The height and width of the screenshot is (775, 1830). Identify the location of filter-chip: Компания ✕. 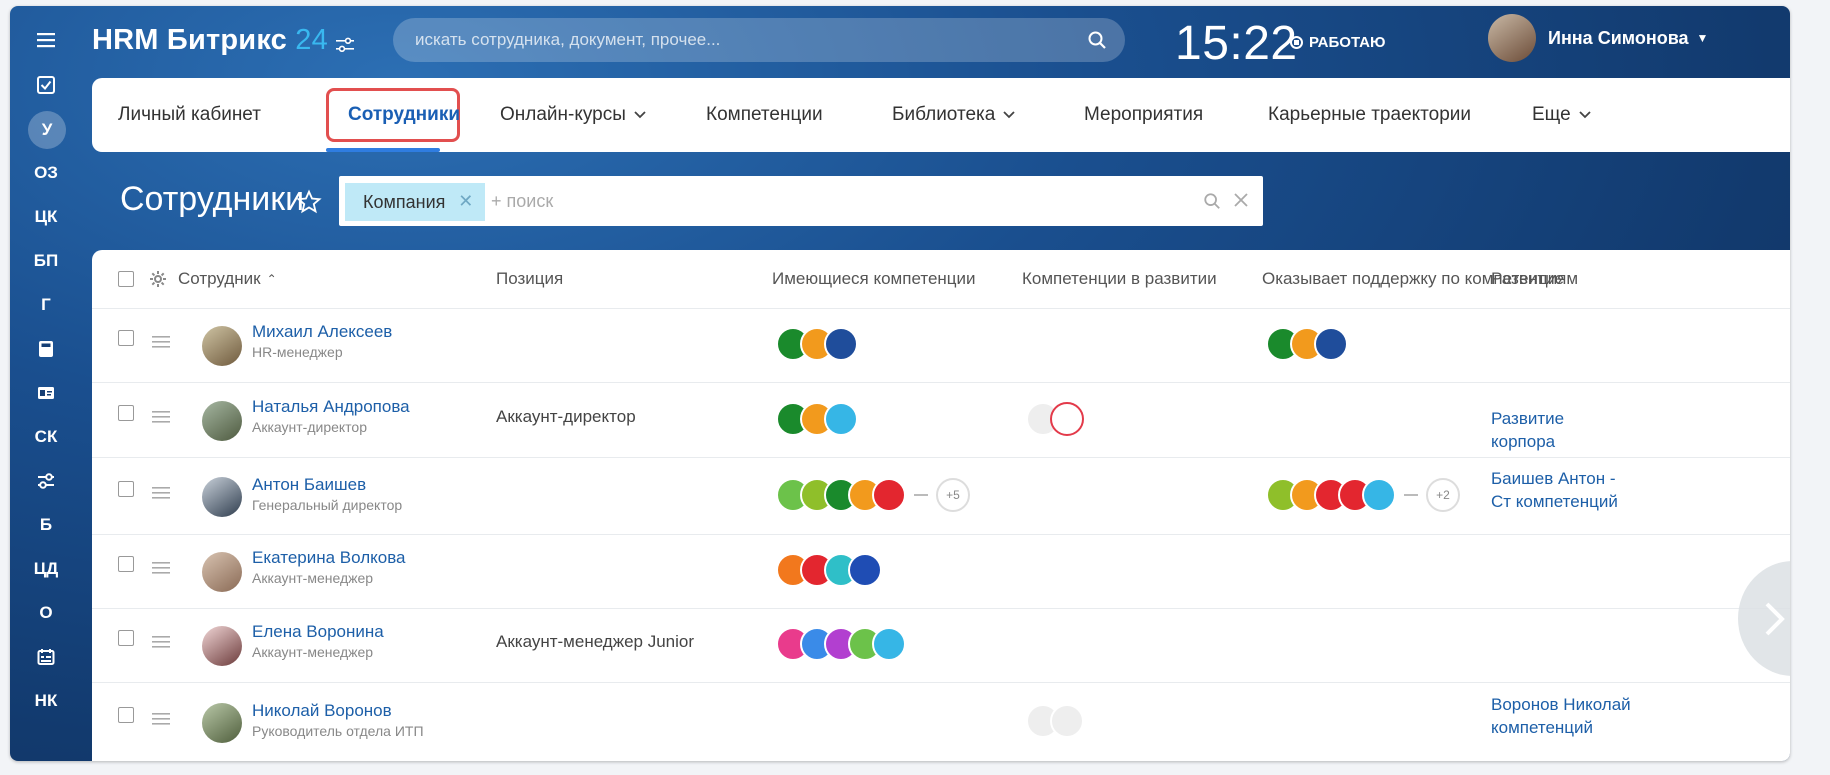
(415, 202).